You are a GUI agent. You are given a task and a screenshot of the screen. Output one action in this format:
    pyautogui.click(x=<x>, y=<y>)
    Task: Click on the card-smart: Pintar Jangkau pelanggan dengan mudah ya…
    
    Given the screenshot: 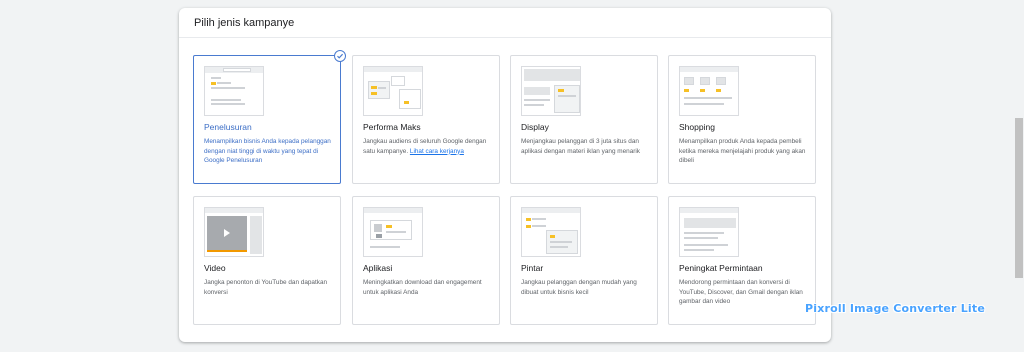 What is the action you would take?
    pyautogui.click(x=584, y=260)
    